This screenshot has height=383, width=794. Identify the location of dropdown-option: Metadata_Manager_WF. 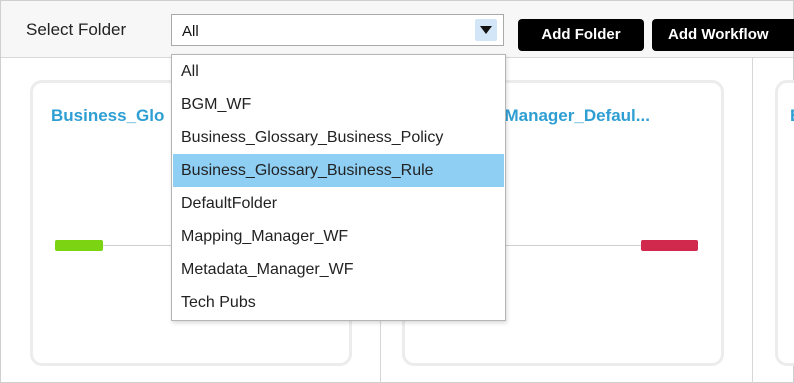
(338, 269).